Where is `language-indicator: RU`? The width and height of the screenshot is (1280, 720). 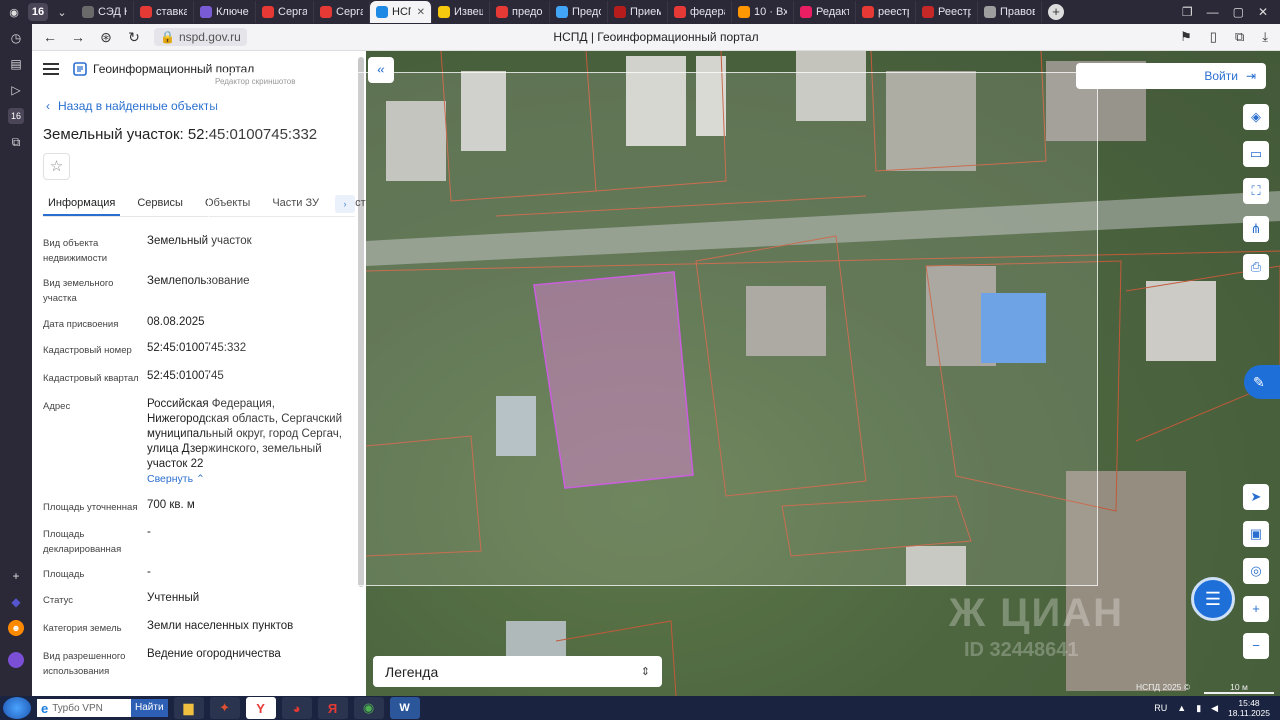
language-indicator: RU is located at coordinates (1160, 708).